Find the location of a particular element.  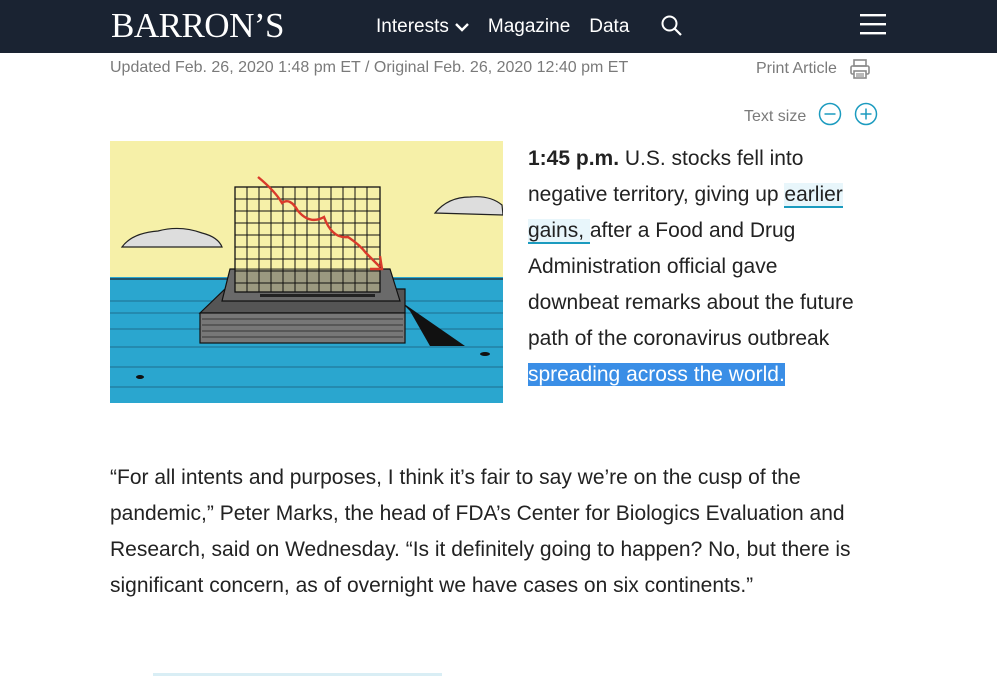

chevron-down-icon is located at coordinates (462, 26).